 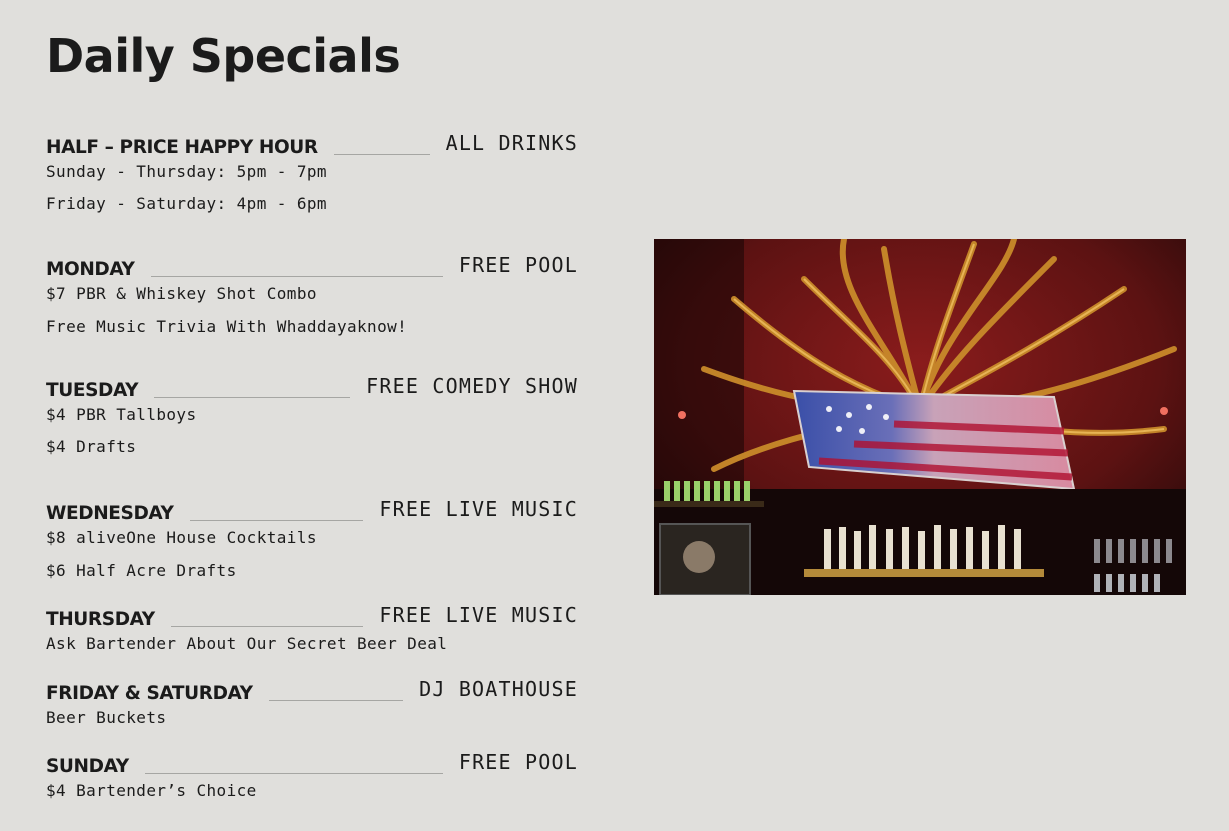 What do you see at coordinates (110, 513) in the screenshot?
I see `special-day: WEDNESDAY` at bounding box center [110, 513].